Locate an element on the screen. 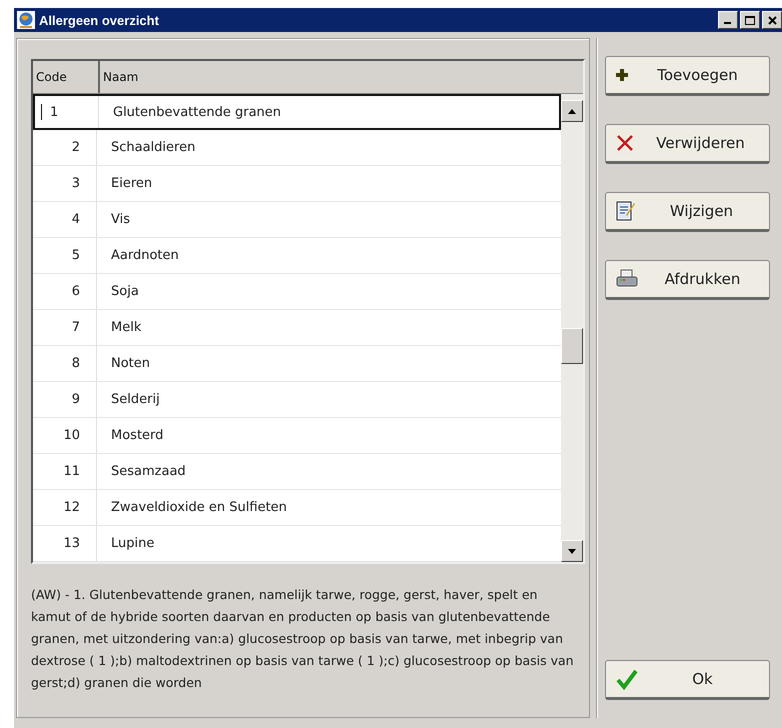 The height and width of the screenshot is (728, 782). table-row: 12 Zwaveldioxide en Sulfieten is located at coordinates (297, 508).